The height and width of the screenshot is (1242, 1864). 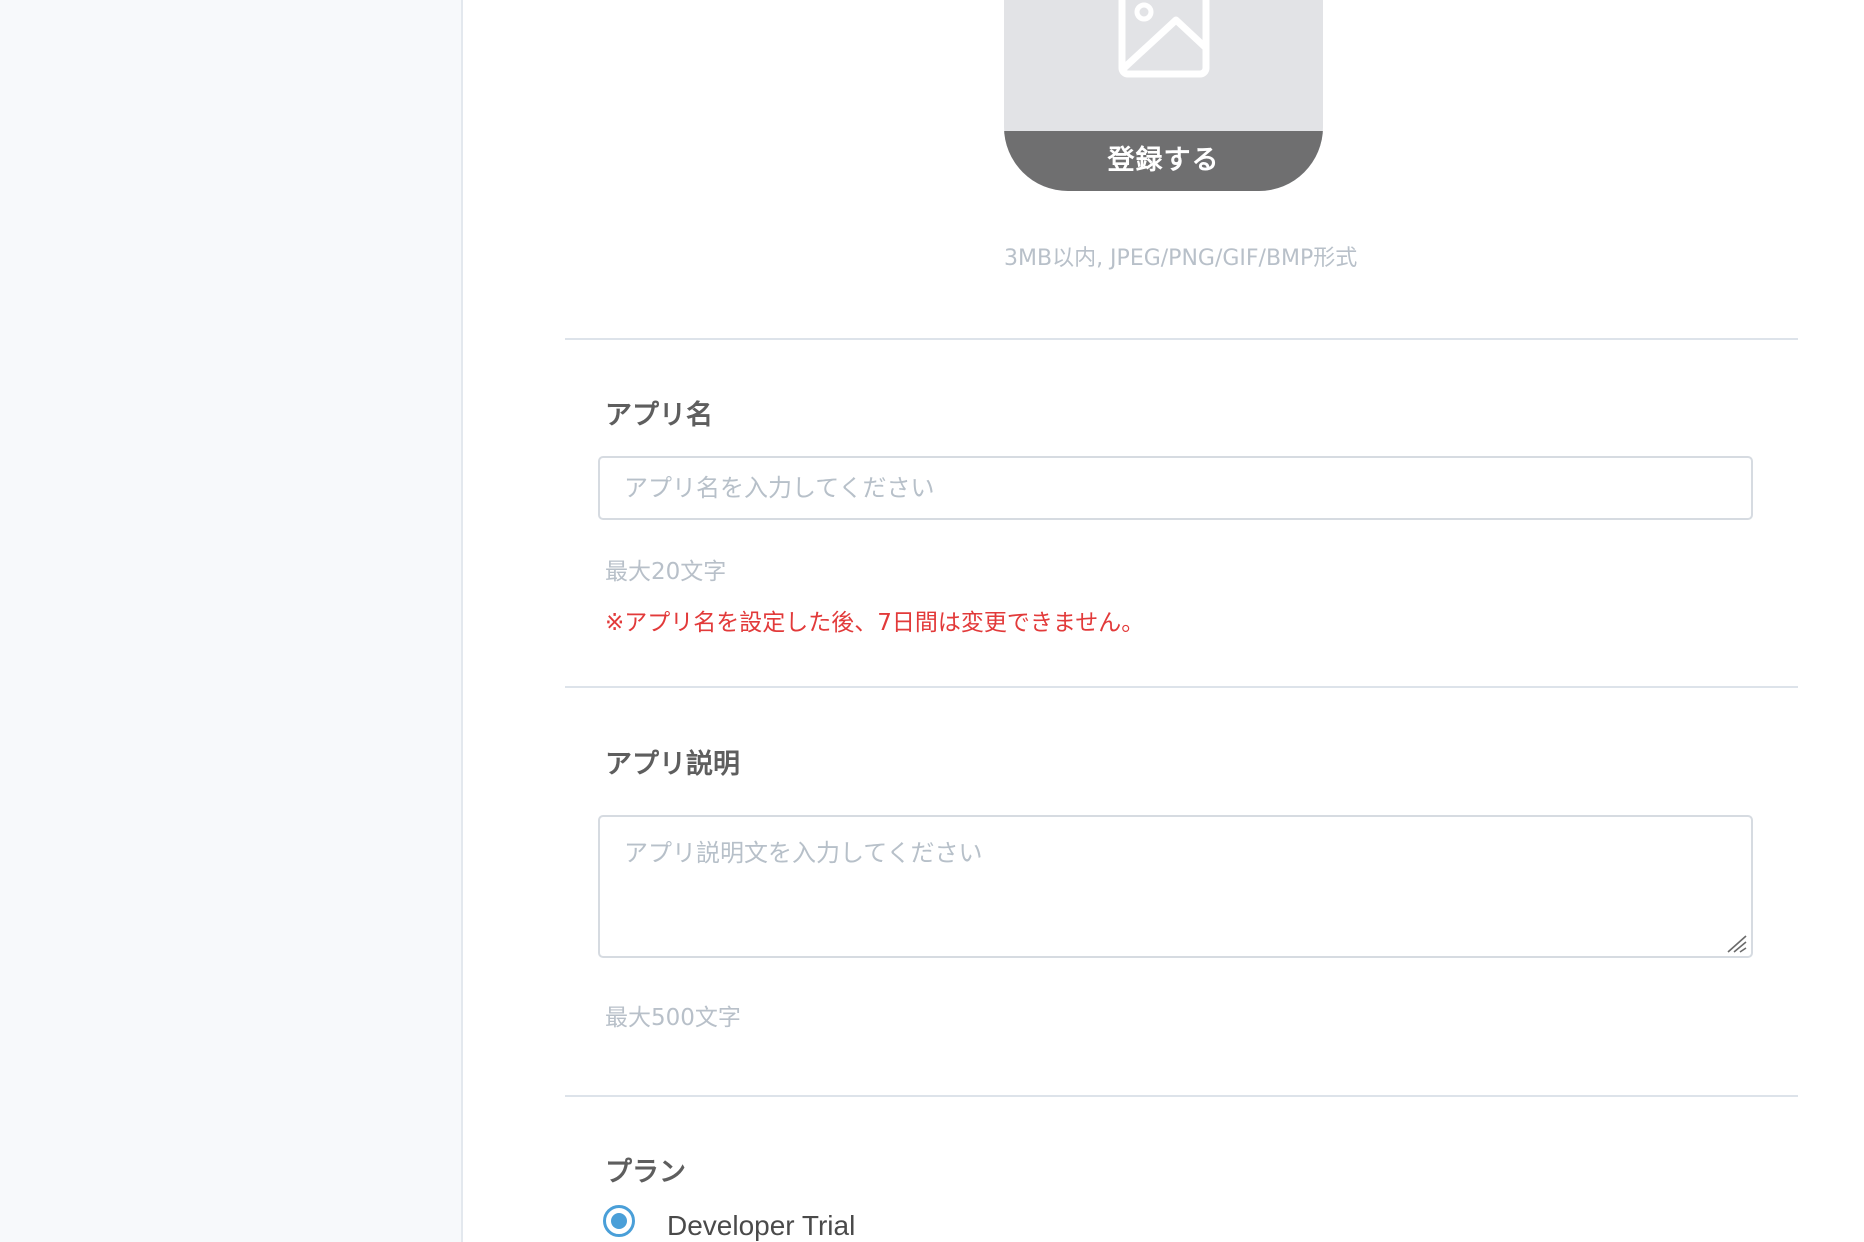 What do you see at coordinates (672, 764) in the screenshot?
I see `app-description-title: アプリ説明` at bounding box center [672, 764].